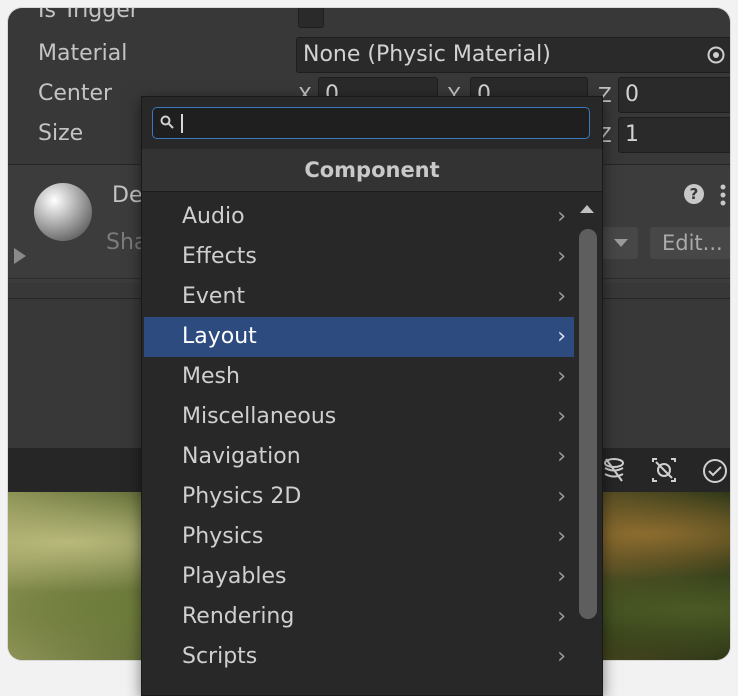  I want to click on center-z-field: 0, so click(674, 95).